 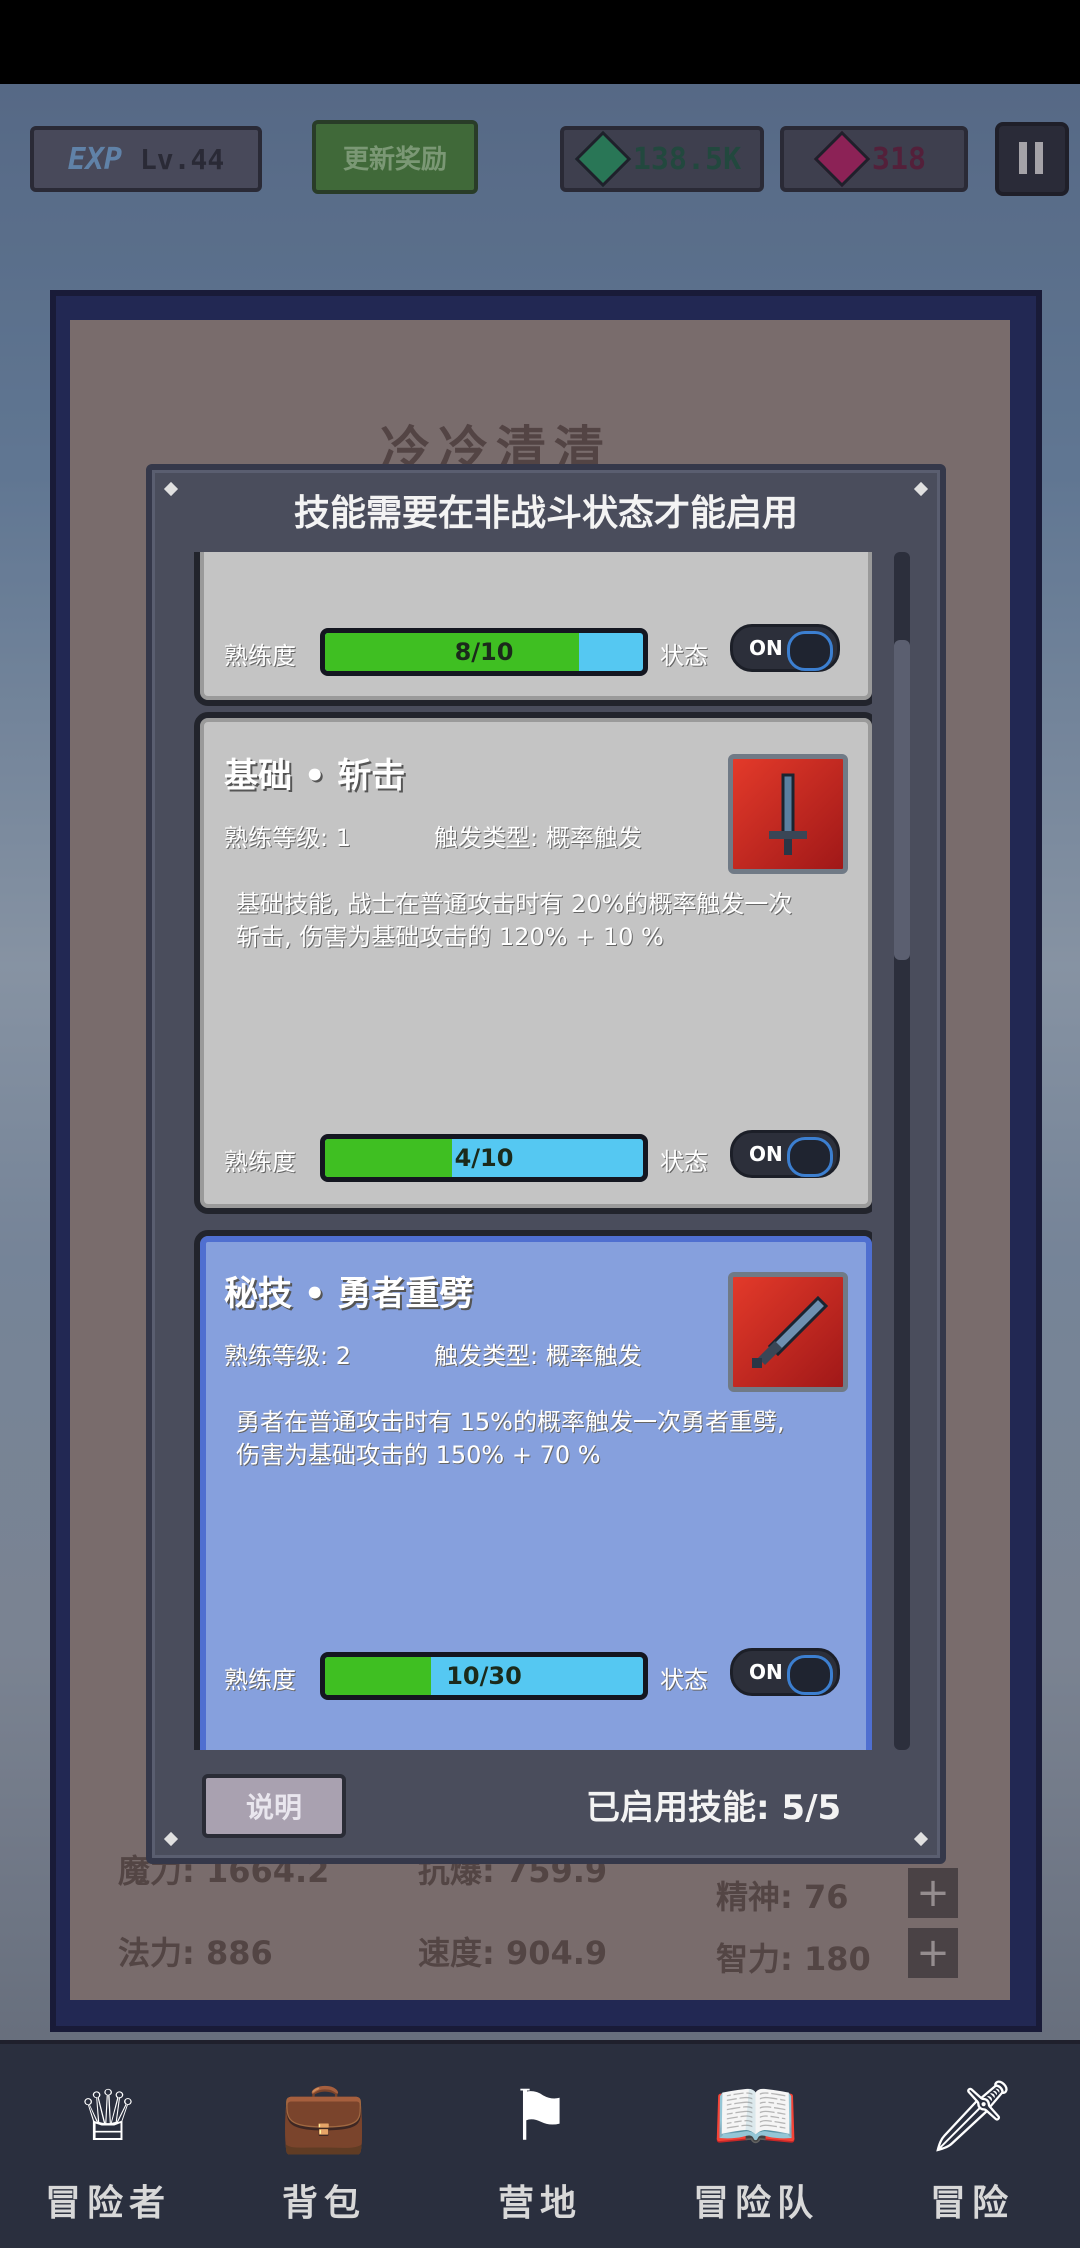 I want to click on nav-team: 📖 冒险队, so click(x=756, y=2146).